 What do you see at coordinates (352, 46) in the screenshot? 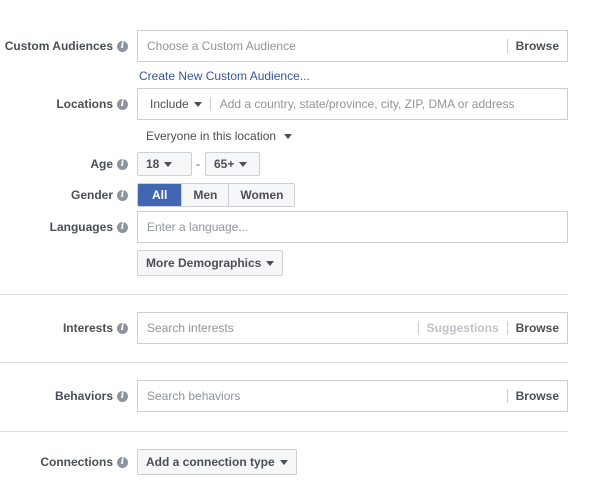
I see `custom-audience-input: Choose a Custom Audience Browse` at bounding box center [352, 46].